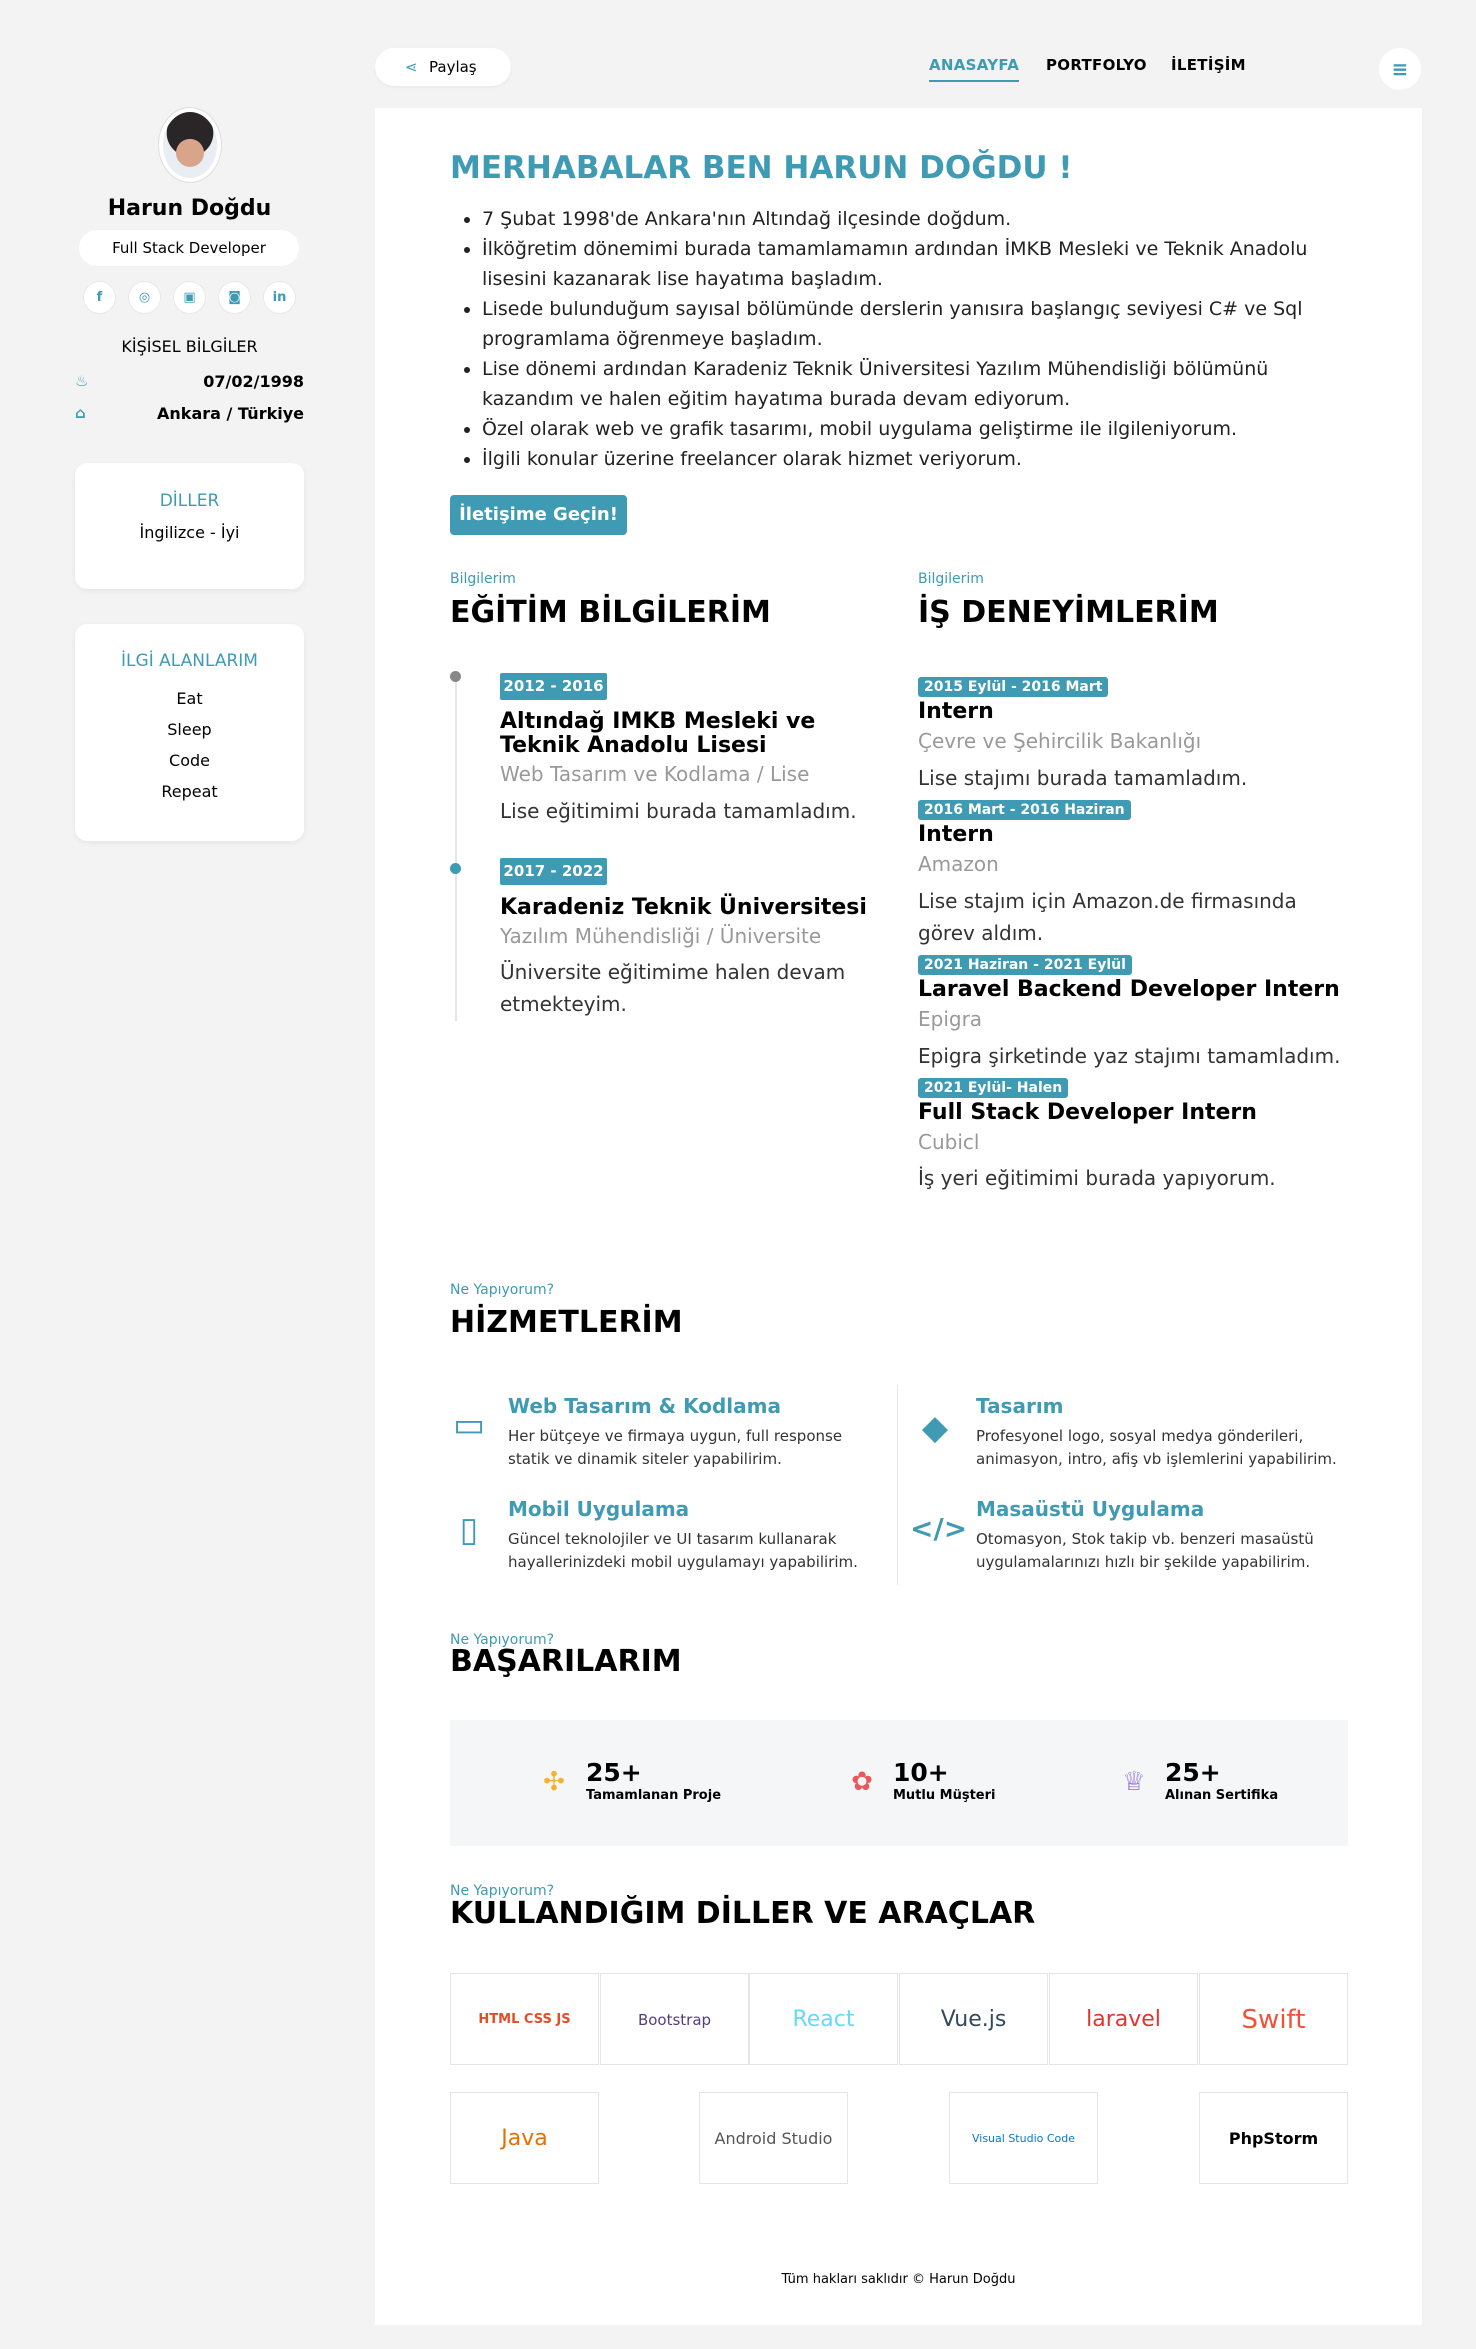  Describe the element at coordinates (553, 871) in the screenshot. I see `education-years: 2017 - 2022` at that location.